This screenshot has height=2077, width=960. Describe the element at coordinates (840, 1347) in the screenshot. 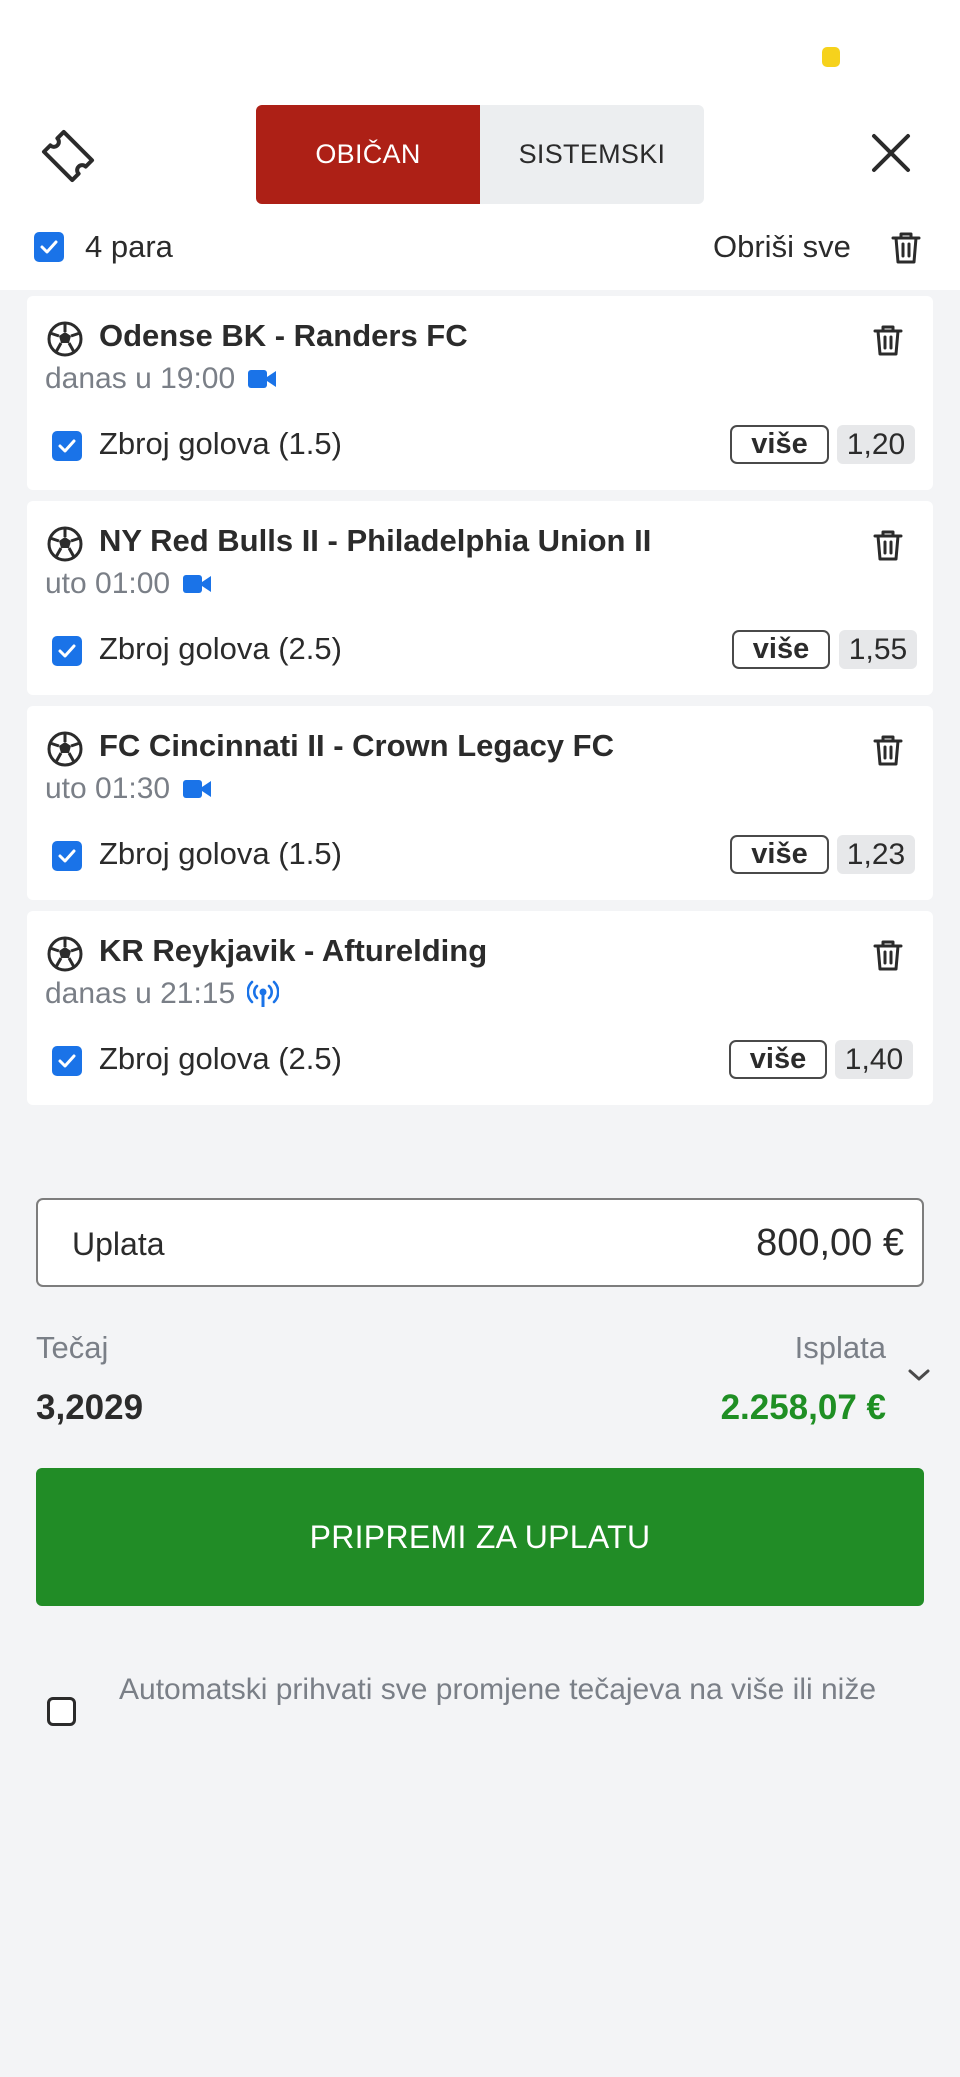

I see `payout-label: Isplata` at that location.